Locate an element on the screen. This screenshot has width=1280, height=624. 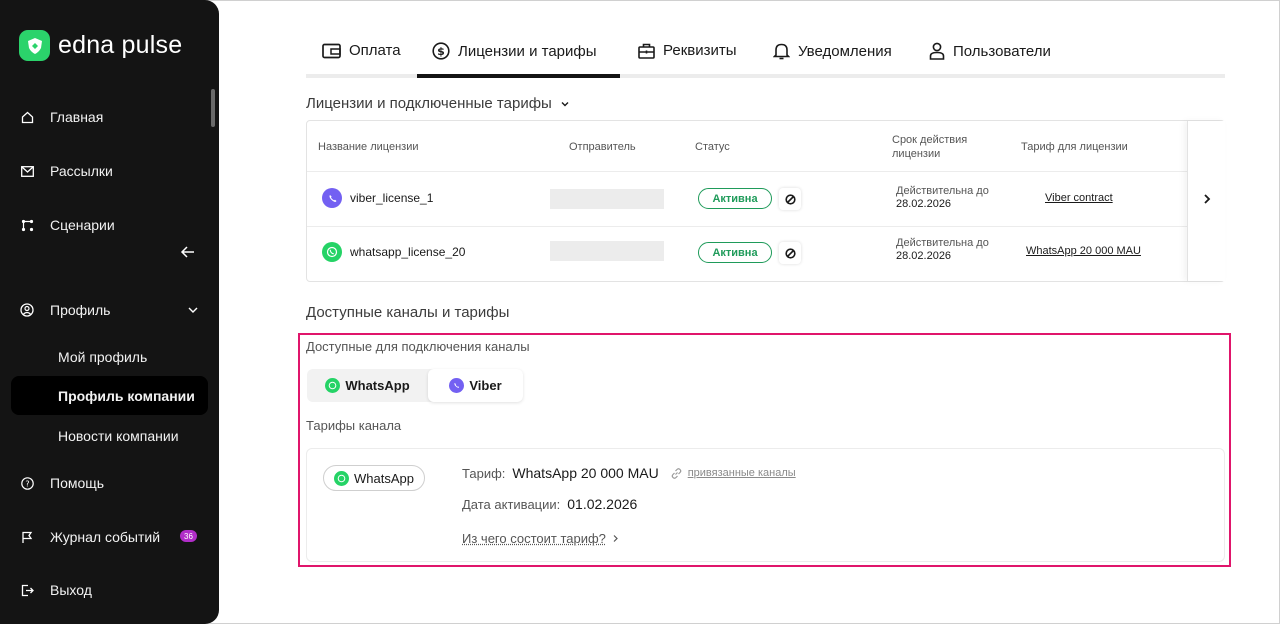
linked-channels-link: привязанные каналы is located at coordinates (733, 473).